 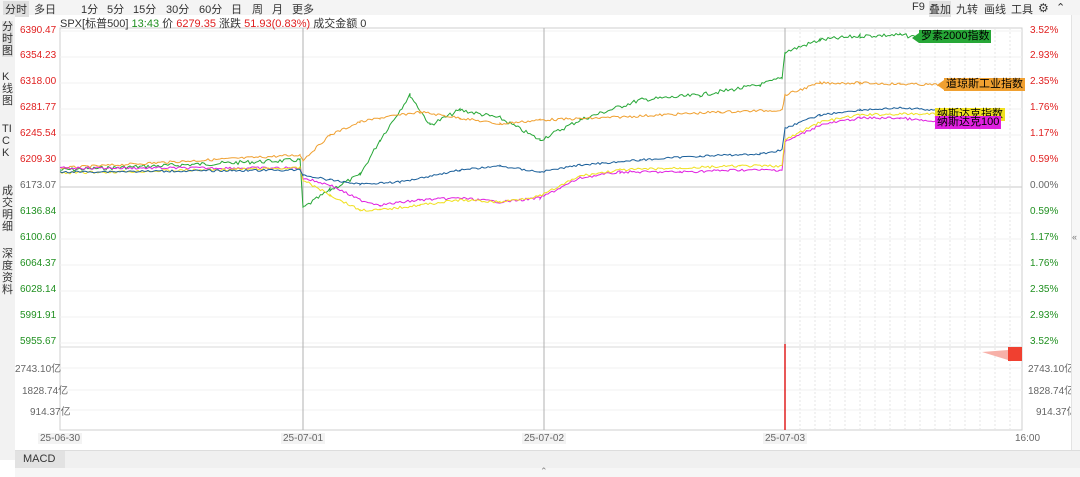 What do you see at coordinates (7, 89) in the screenshot?
I see `side-tab-kline: K线图` at bounding box center [7, 89].